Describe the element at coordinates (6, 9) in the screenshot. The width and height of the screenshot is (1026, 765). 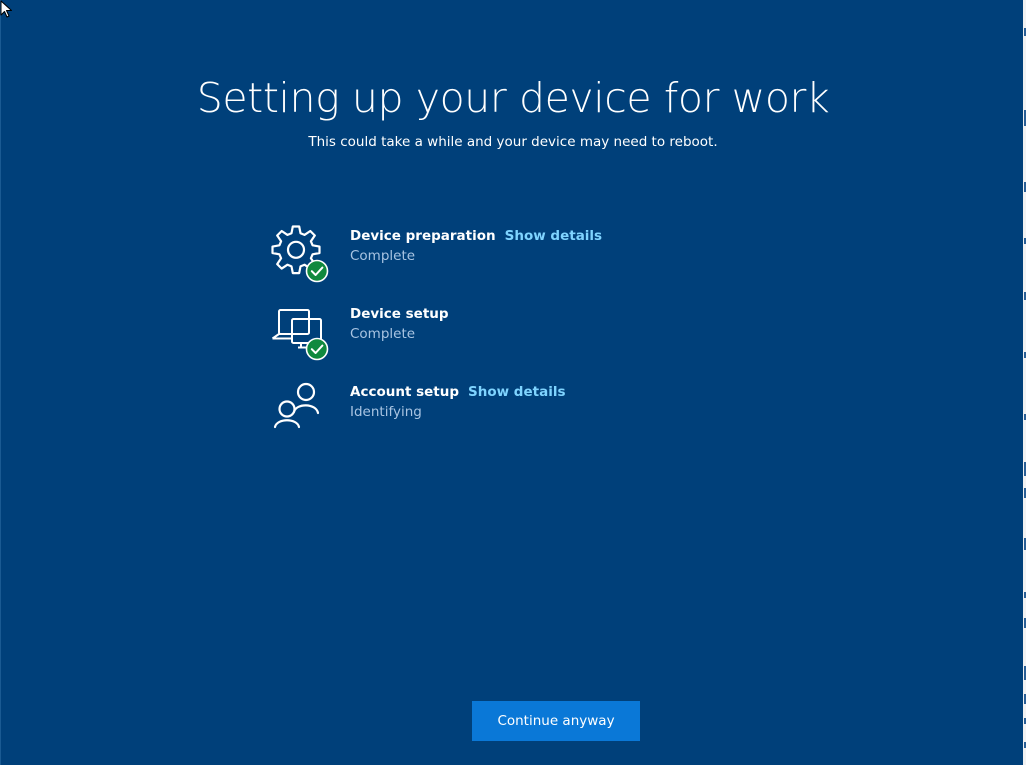
I see `mouse-cursor-icon` at that location.